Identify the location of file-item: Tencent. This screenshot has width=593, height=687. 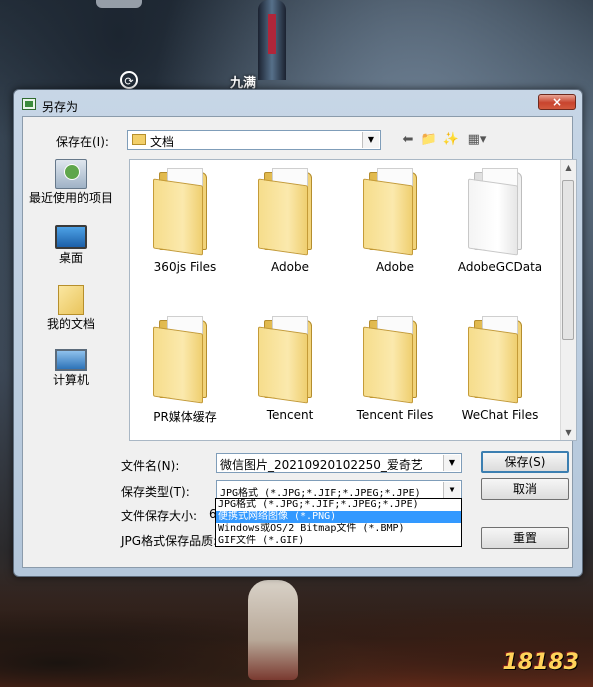
(290, 369).